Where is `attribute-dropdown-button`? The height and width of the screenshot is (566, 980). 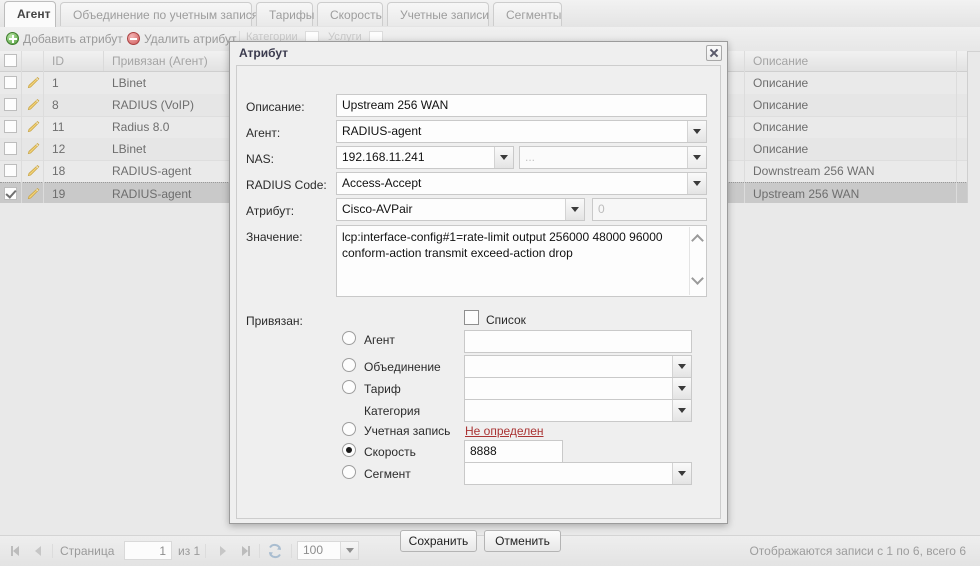
attribute-dropdown-button is located at coordinates (574, 209).